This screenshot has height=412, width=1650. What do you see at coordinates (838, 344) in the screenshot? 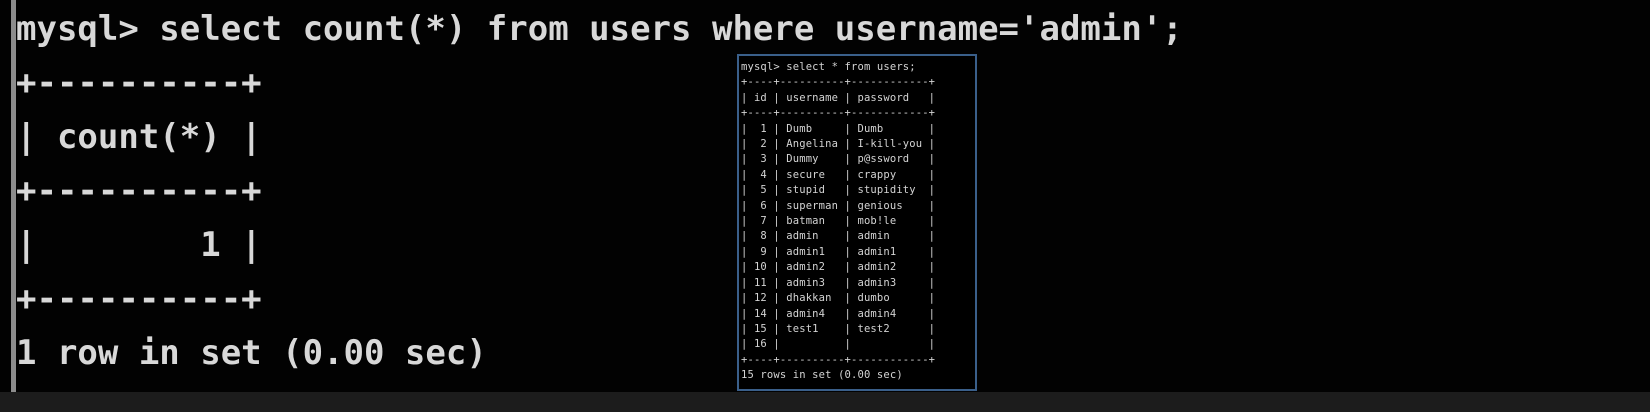
I see `table-row: | 16 | | |` at bounding box center [838, 344].